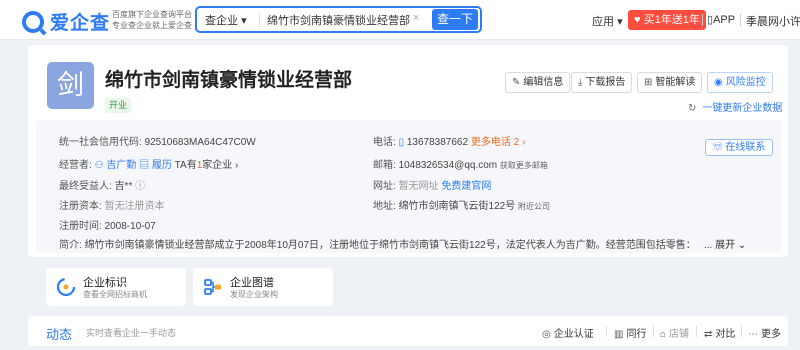  I want to click on vip-promo-button: ♥ 买1年送1年, so click(667, 20).